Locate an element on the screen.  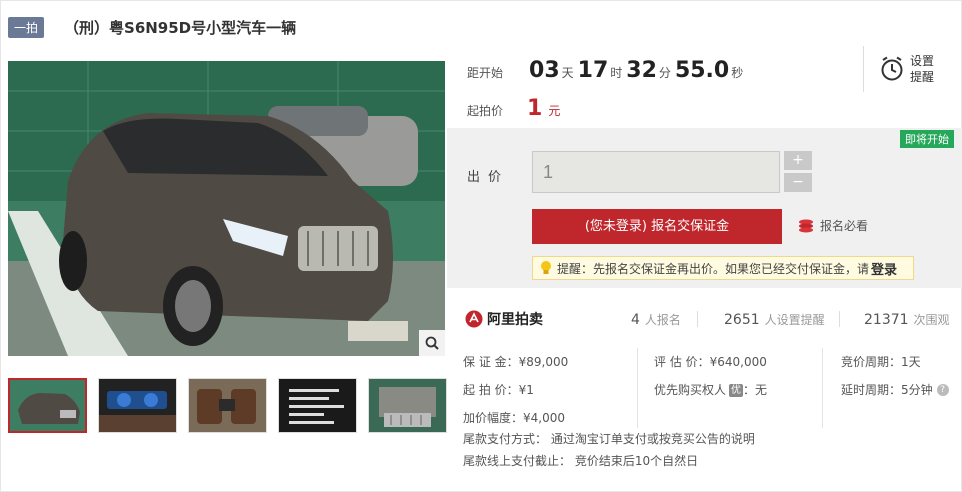
priority-badge: 优 is located at coordinates (736, 390).